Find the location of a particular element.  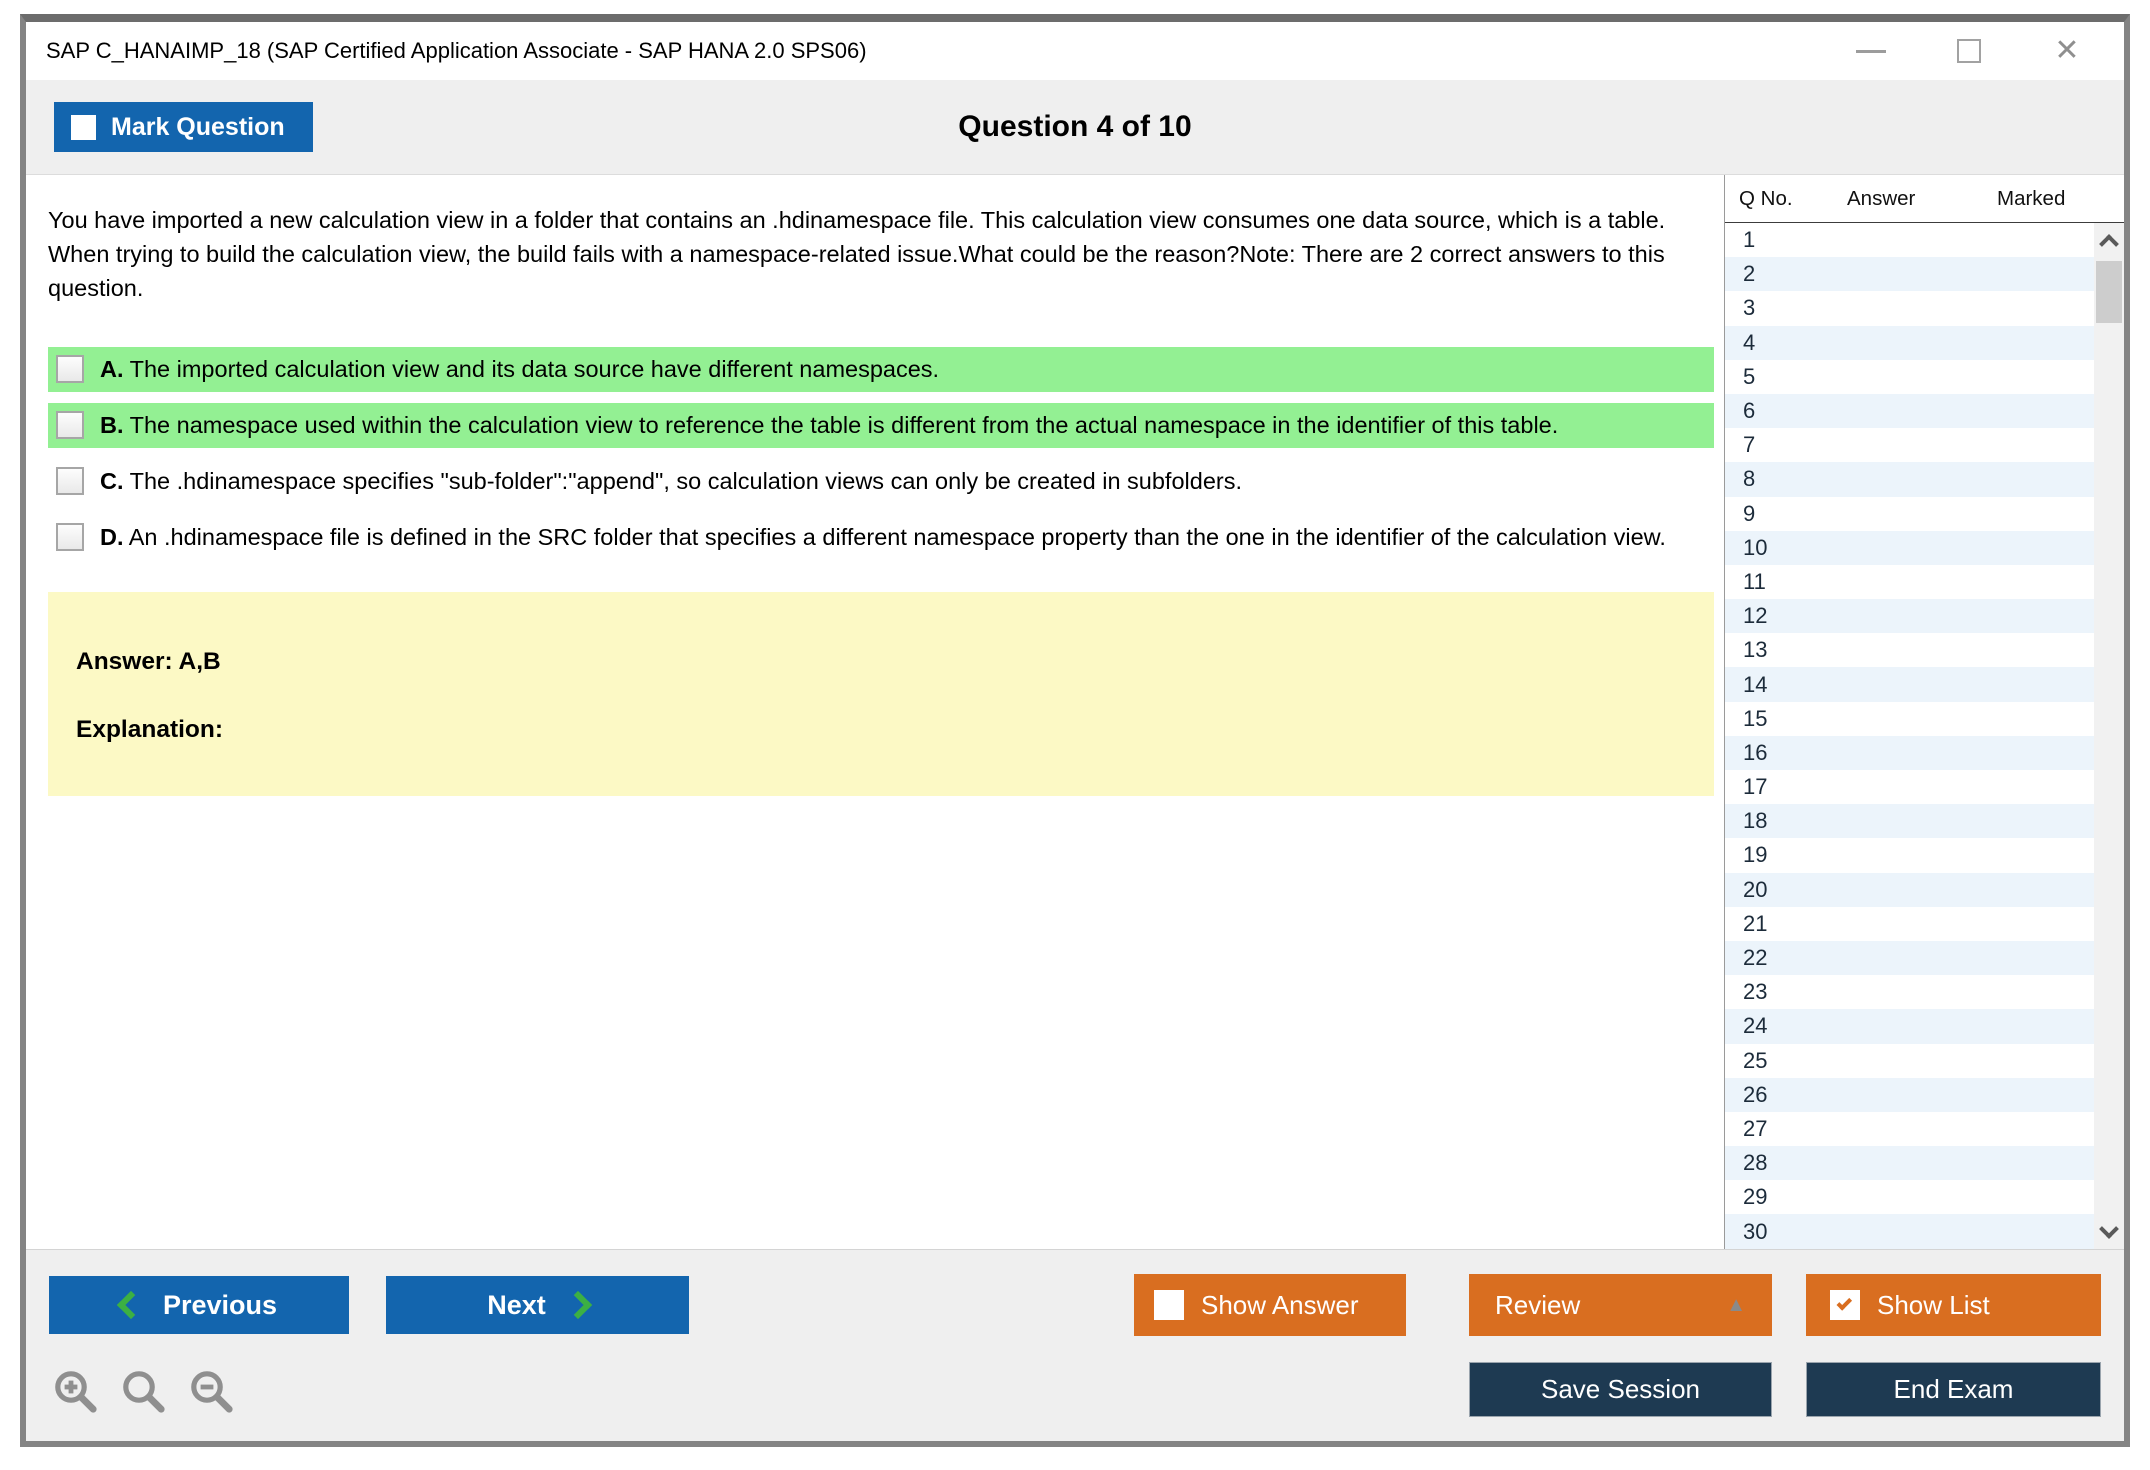

zoom-toolbar is located at coordinates (144, 1392).